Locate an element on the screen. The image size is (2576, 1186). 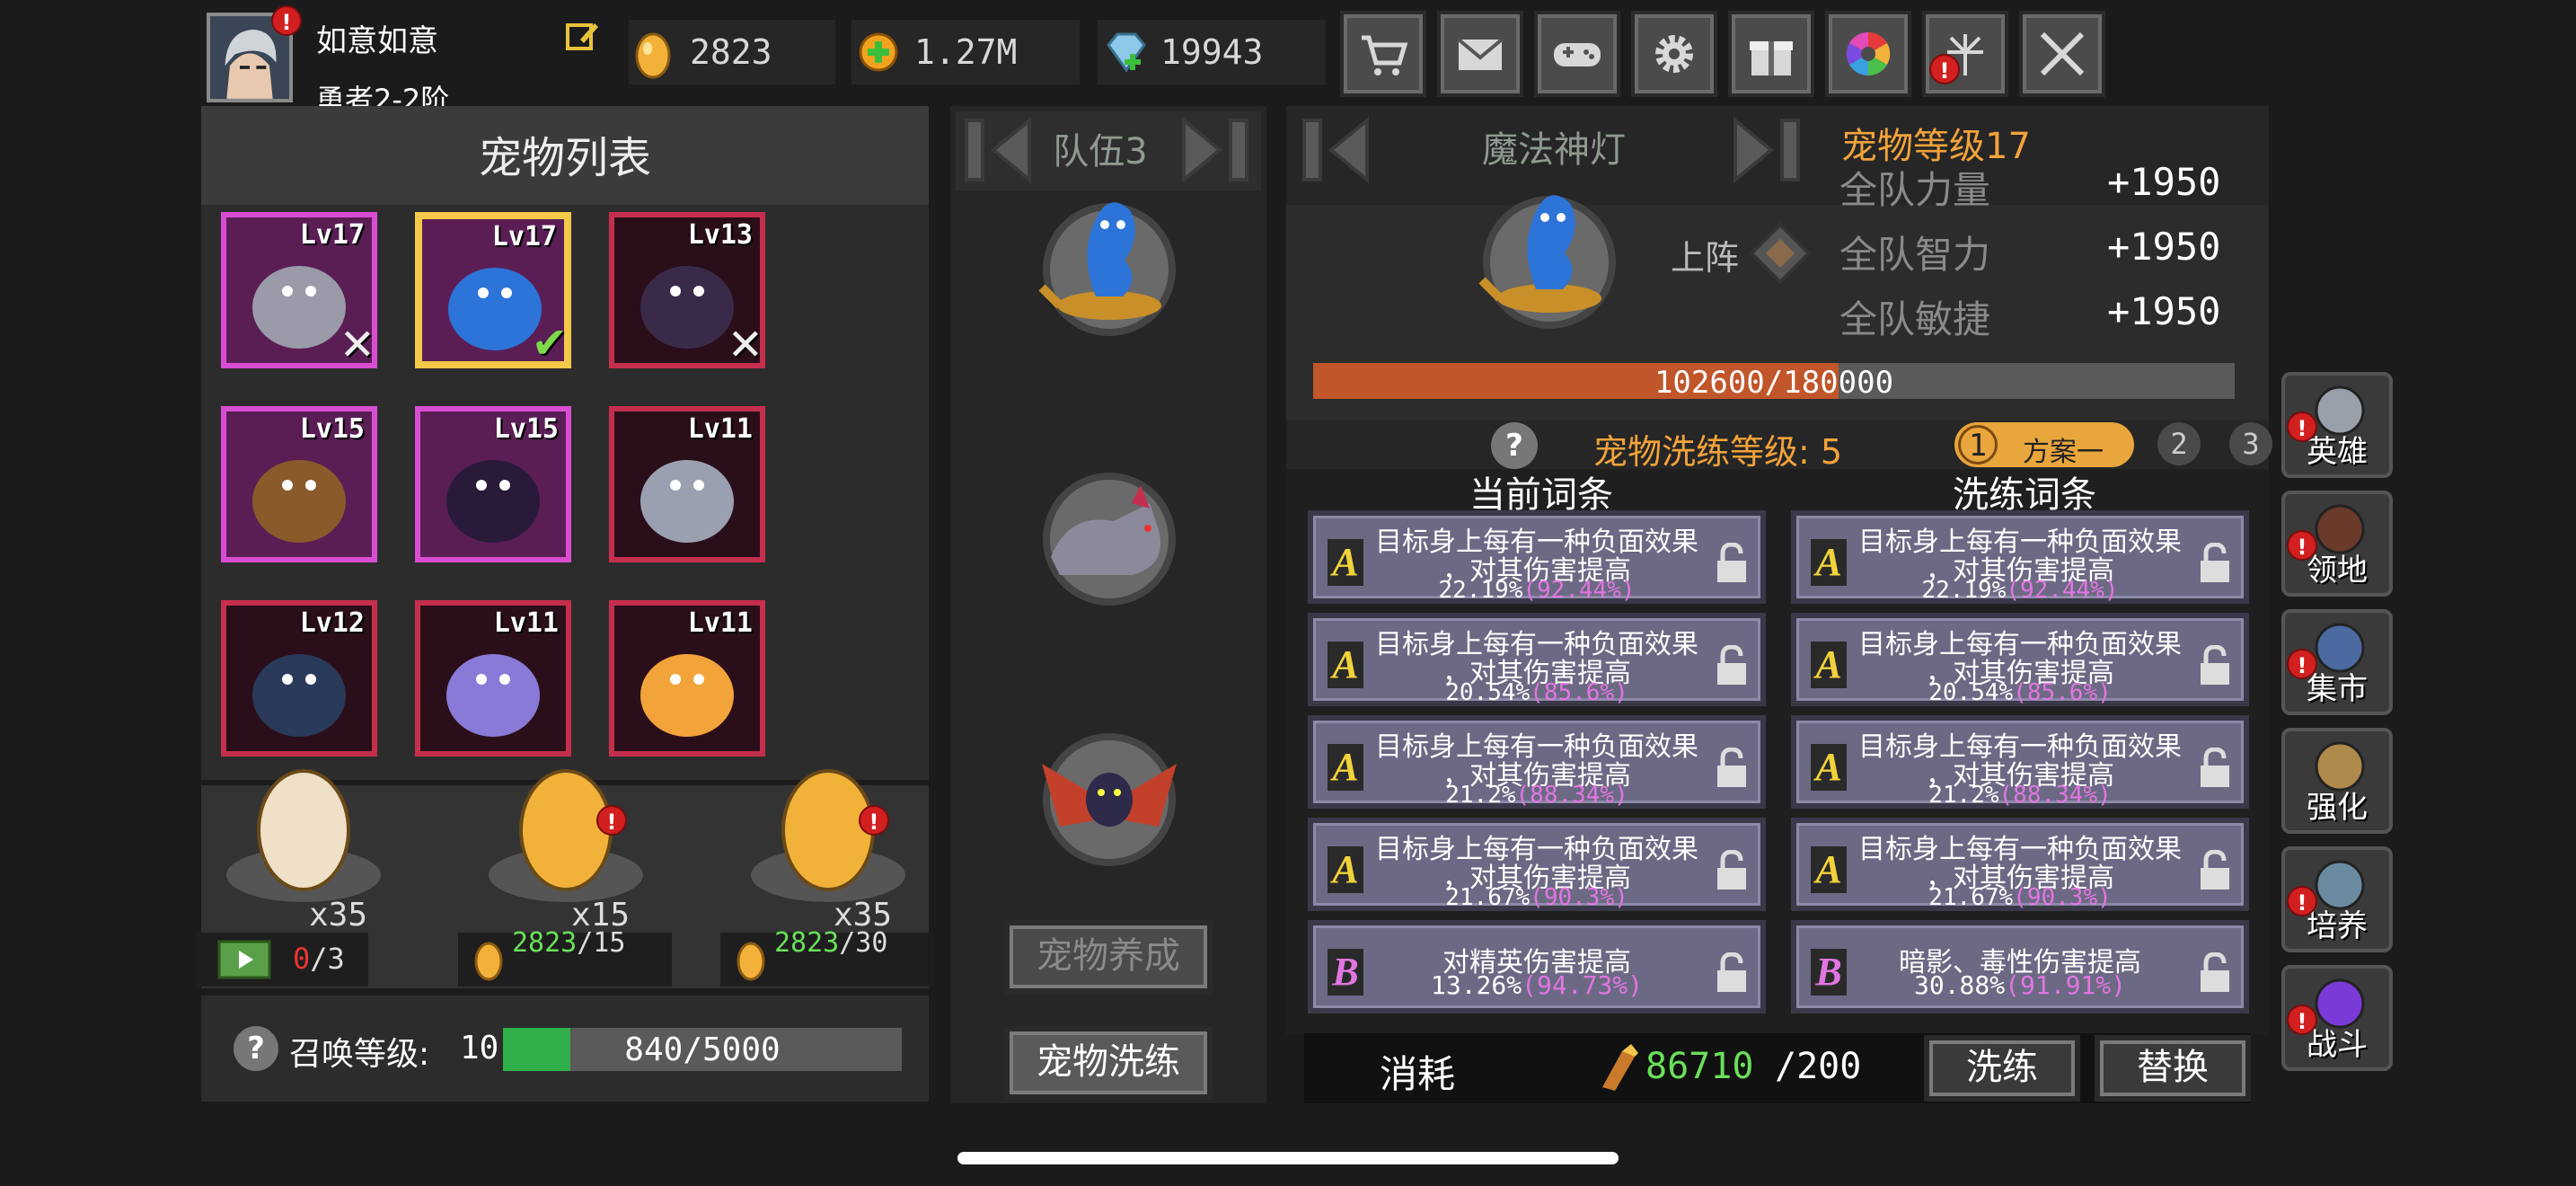
team-next-arrow-icon is located at coordinates (1214, 150).